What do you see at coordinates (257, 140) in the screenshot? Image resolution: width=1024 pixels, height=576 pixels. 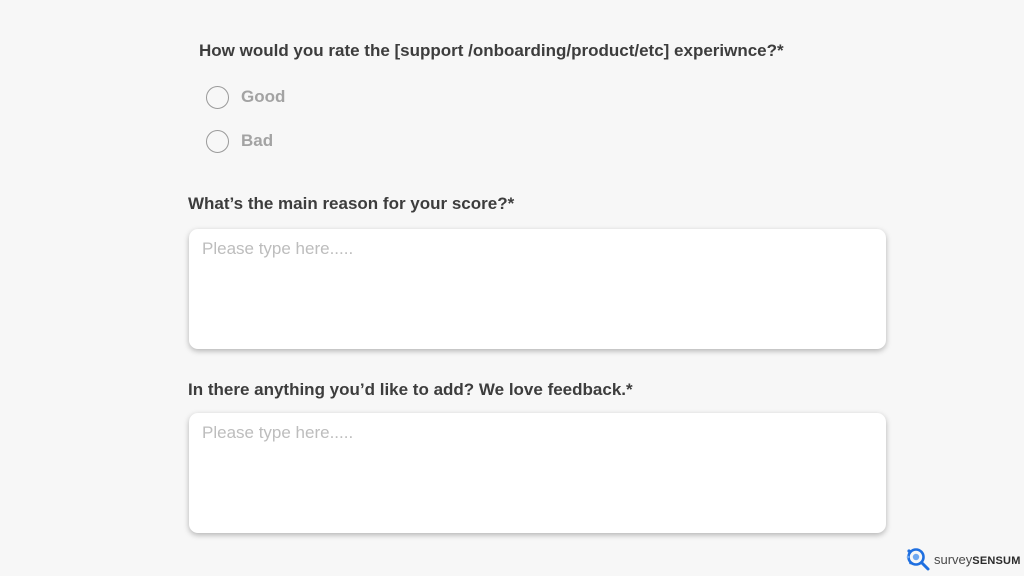 I see `radio-label-bad: Bad` at bounding box center [257, 140].